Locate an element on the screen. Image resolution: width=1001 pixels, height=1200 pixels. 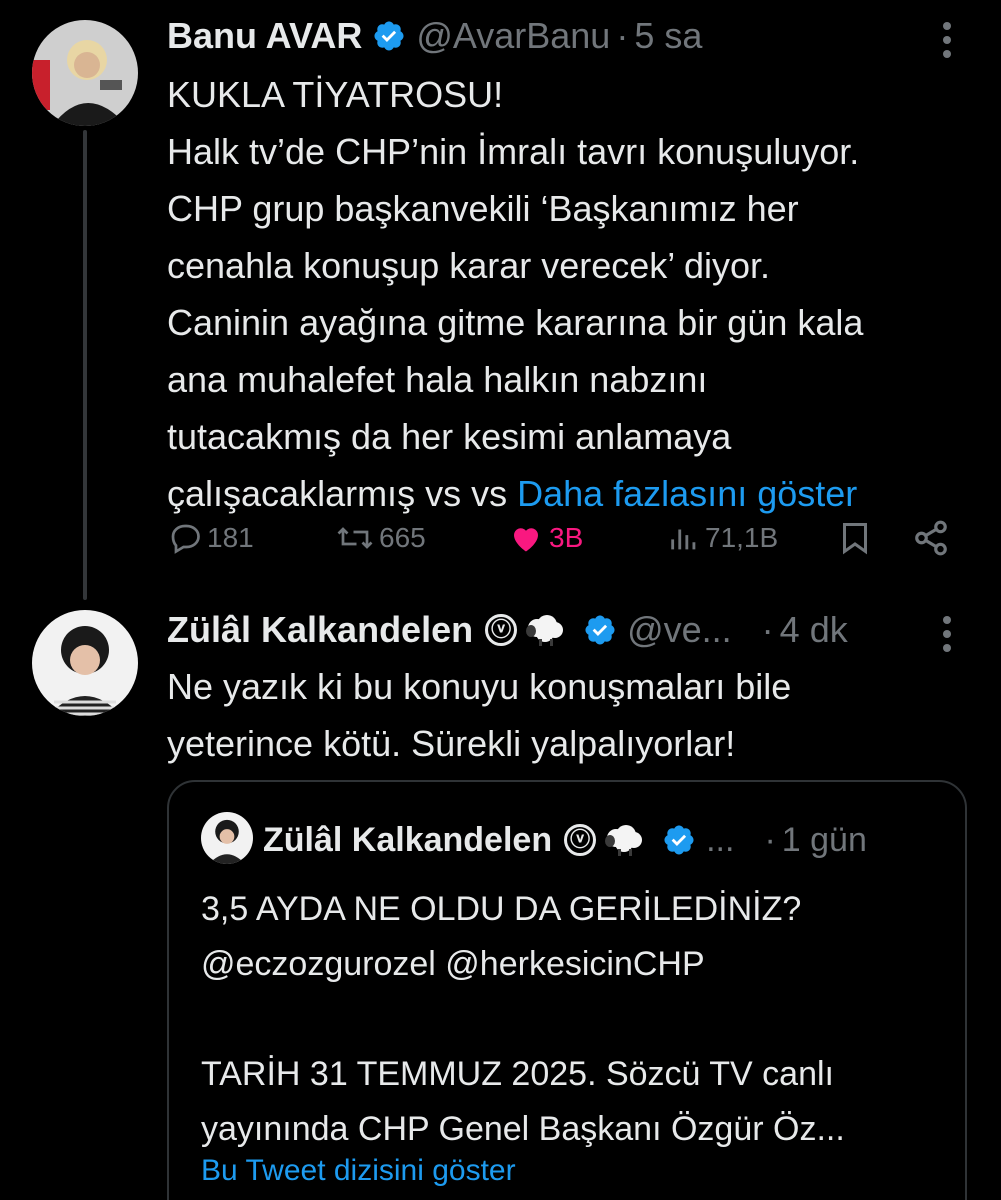
like-count: 3B is located at coordinates (566, 537).